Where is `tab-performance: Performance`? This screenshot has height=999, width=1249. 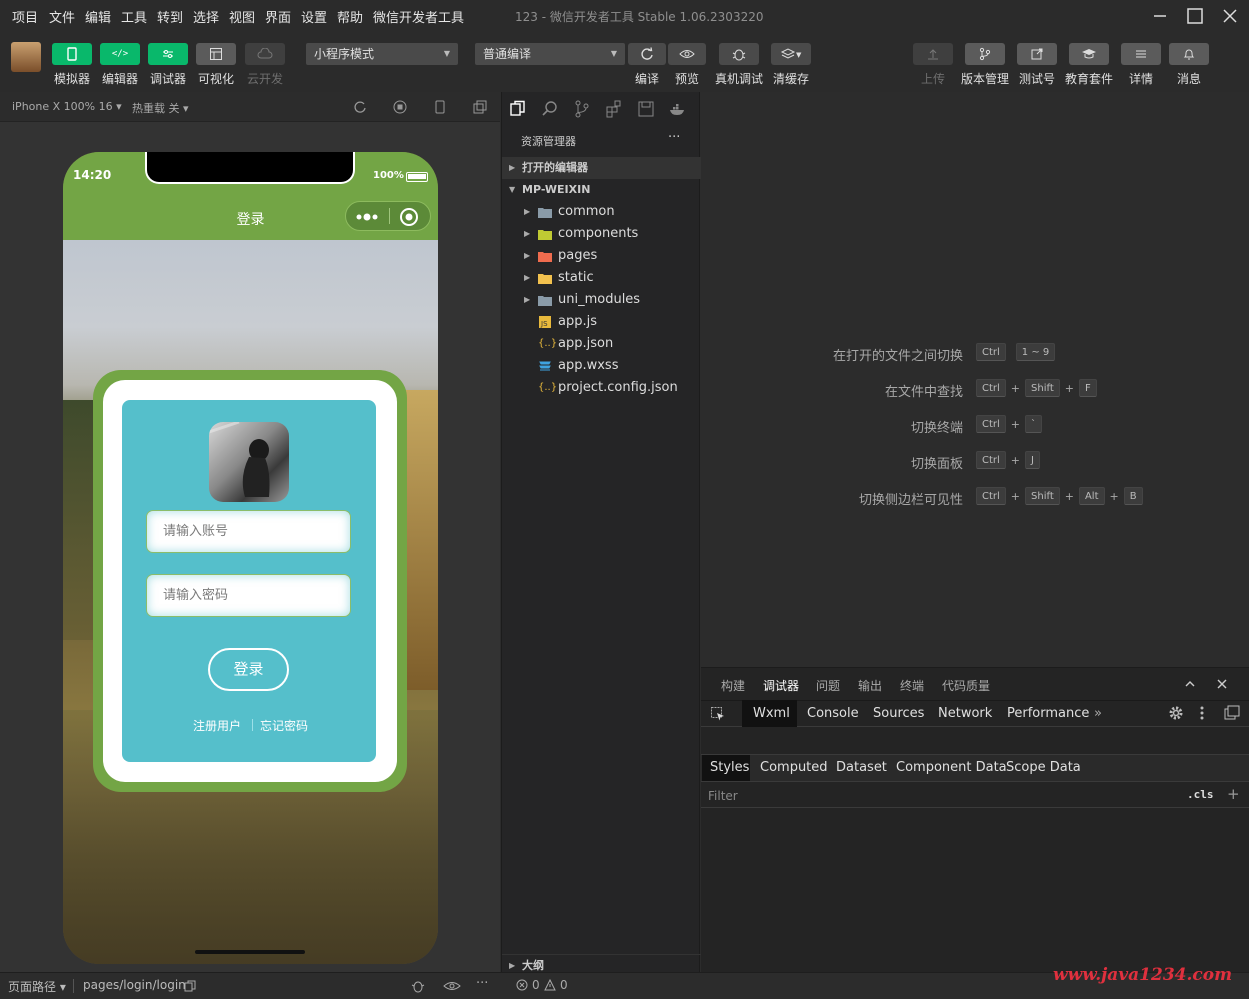
tab-performance: Performance is located at coordinates (1048, 713).